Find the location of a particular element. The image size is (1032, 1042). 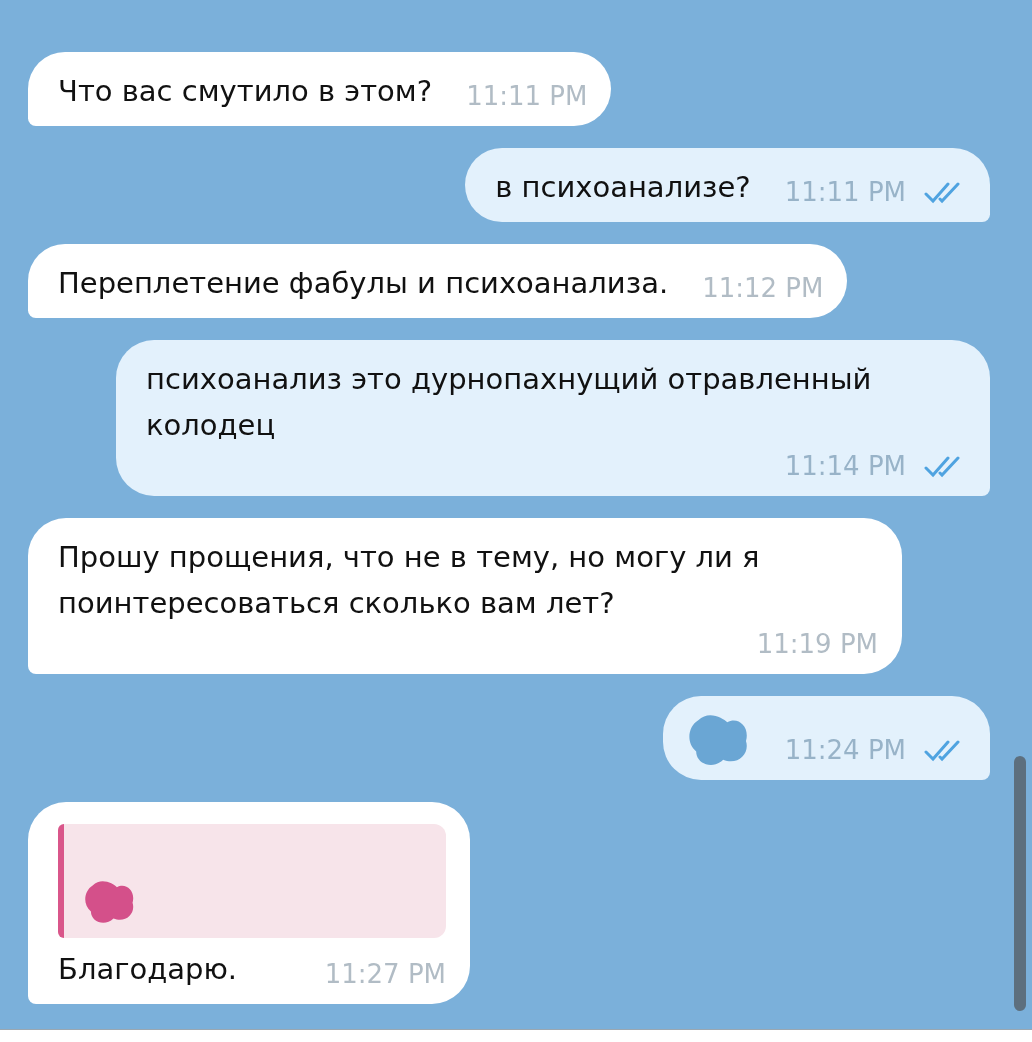

message-time: 11:19 PM is located at coordinates (817, 644).